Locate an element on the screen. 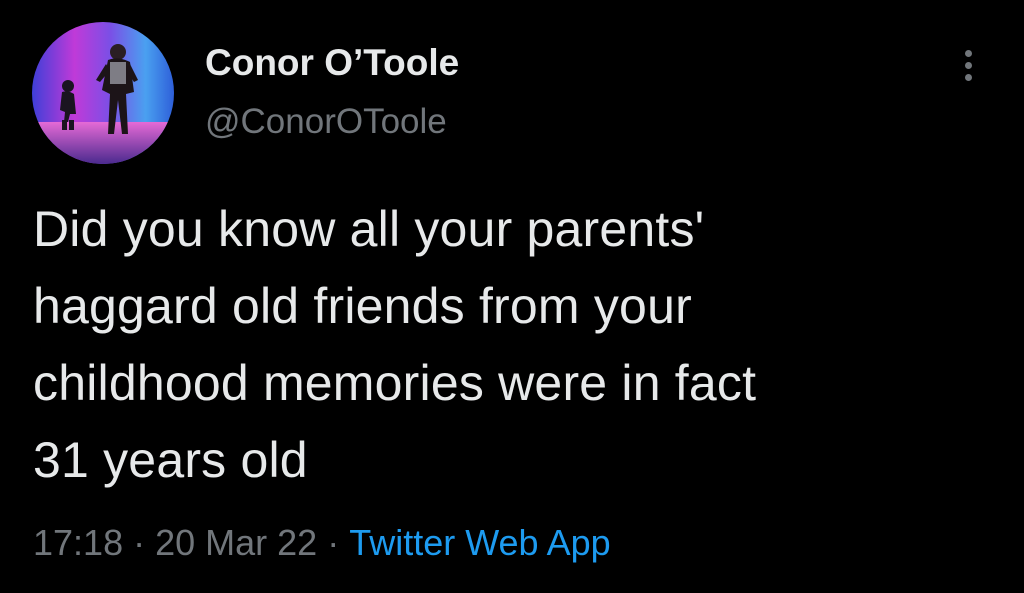 The image size is (1024, 593). tweet-metadata: 17:18 · 20 Mar 22 · Twitter Web App is located at coordinates (322, 543).